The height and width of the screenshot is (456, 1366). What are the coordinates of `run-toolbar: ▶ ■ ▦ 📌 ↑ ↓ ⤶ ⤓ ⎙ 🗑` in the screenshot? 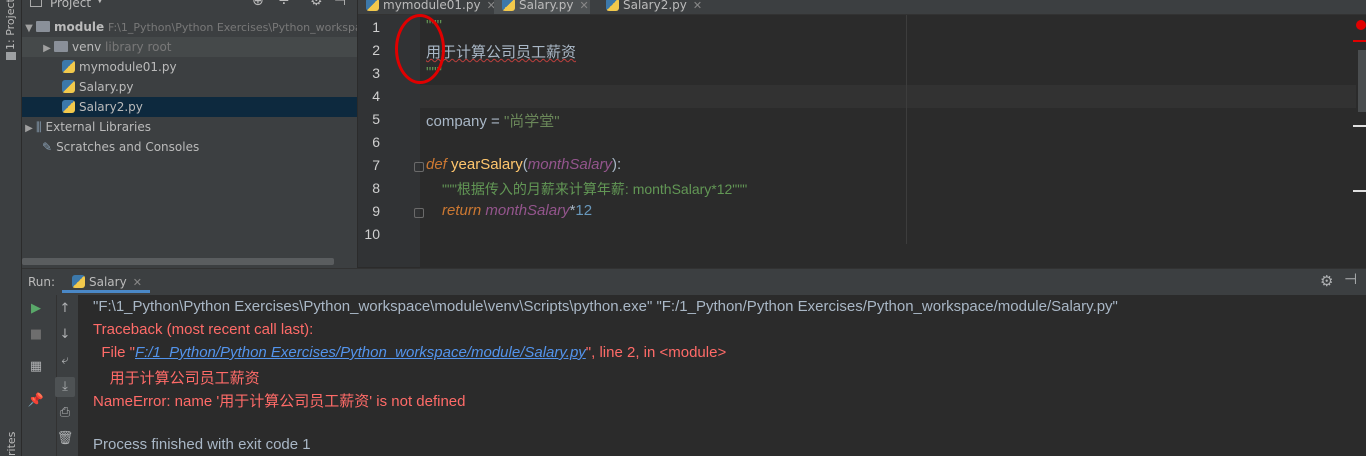 It's located at (50, 375).